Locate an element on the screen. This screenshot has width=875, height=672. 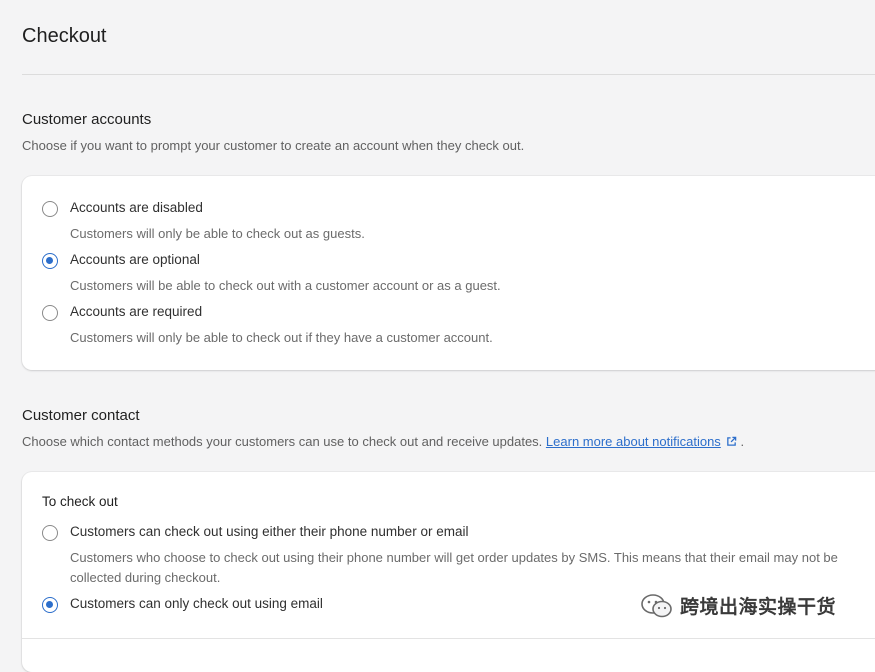
wechat-icon is located at coordinates (656, 605).